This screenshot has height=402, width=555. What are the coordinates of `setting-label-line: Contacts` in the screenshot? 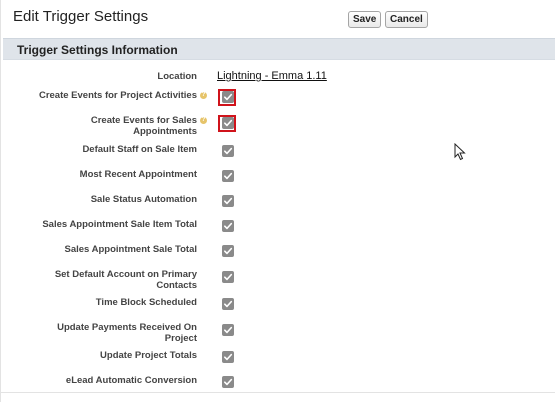 It's located at (176, 285).